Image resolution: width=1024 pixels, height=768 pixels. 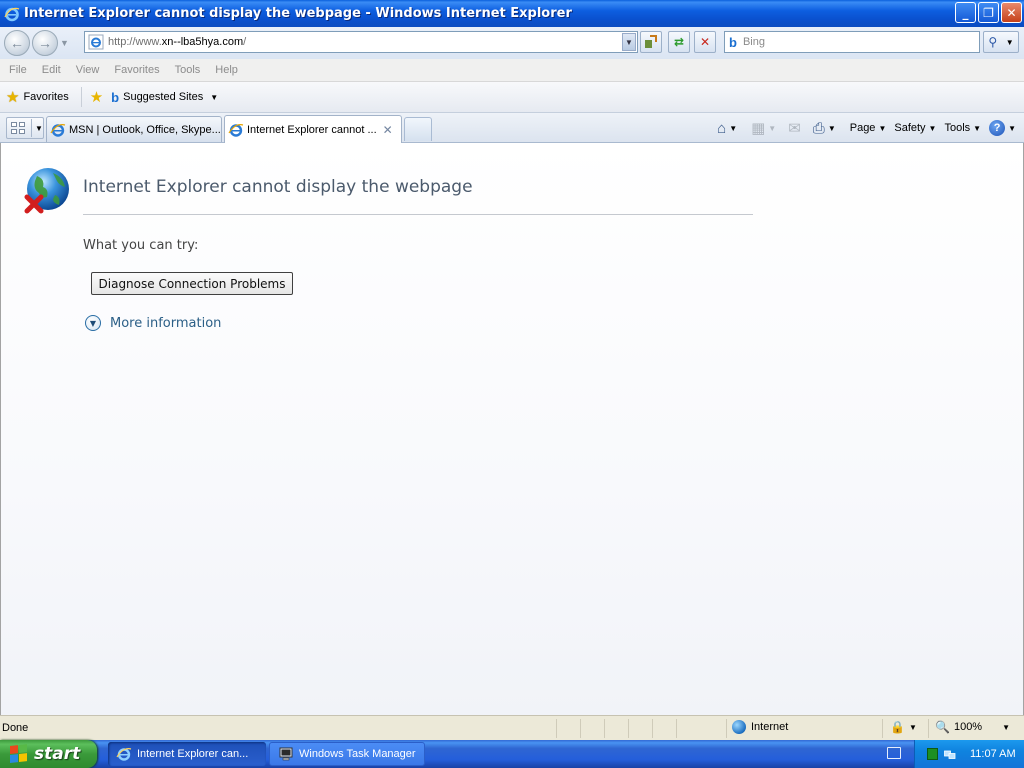 What do you see at coordinates (950, 754) in the screenshot?
I see `network-tray-icon` at bounding box center [950, 754].